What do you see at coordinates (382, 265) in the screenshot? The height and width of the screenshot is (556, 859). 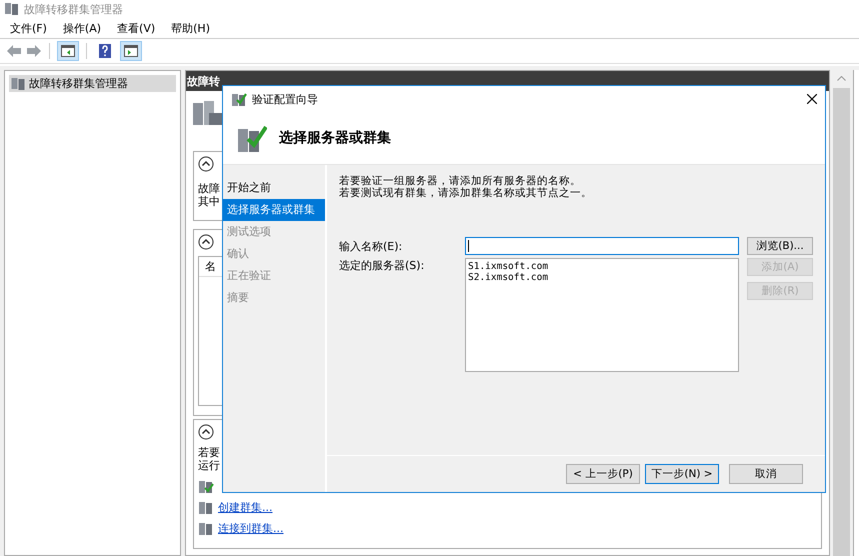 I see `field-label: 选定的服务器(S):` at bounding box center [382, 265].